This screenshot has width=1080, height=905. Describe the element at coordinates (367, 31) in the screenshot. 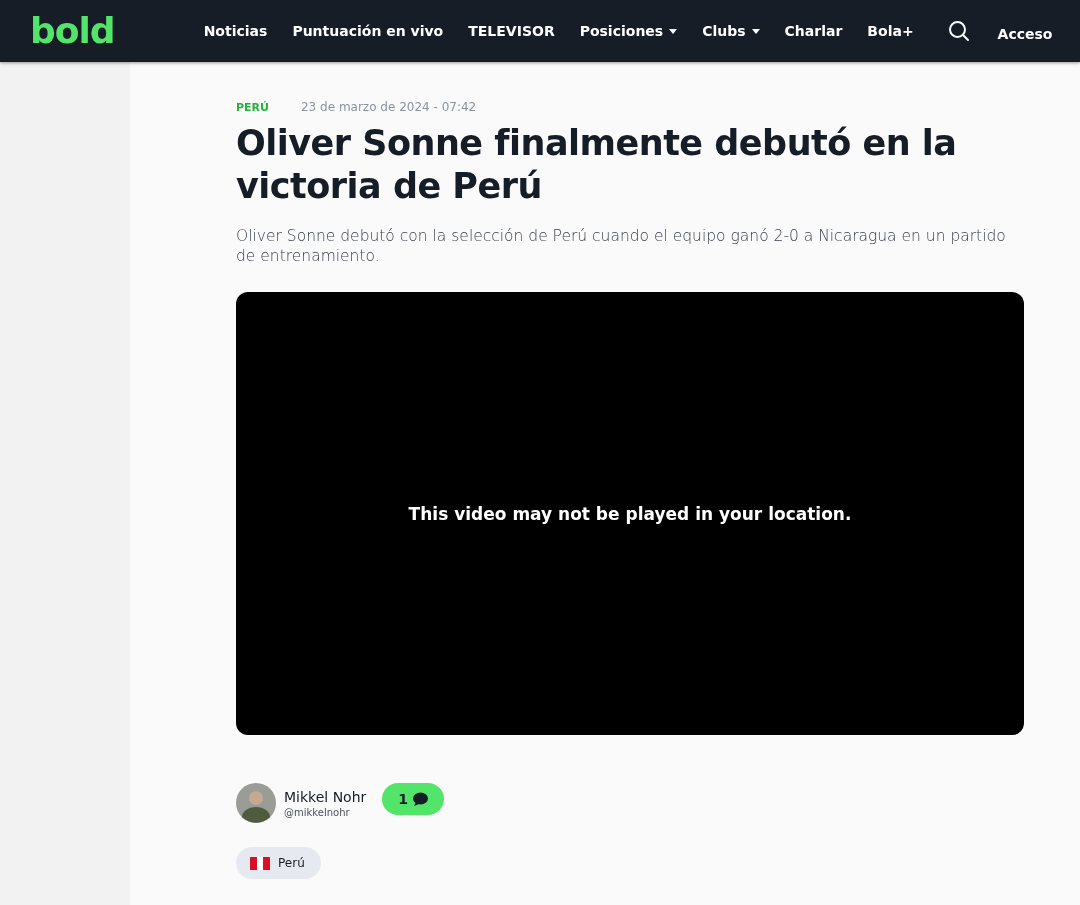

I see `nav-link: Puntuación en vivo` at that location.